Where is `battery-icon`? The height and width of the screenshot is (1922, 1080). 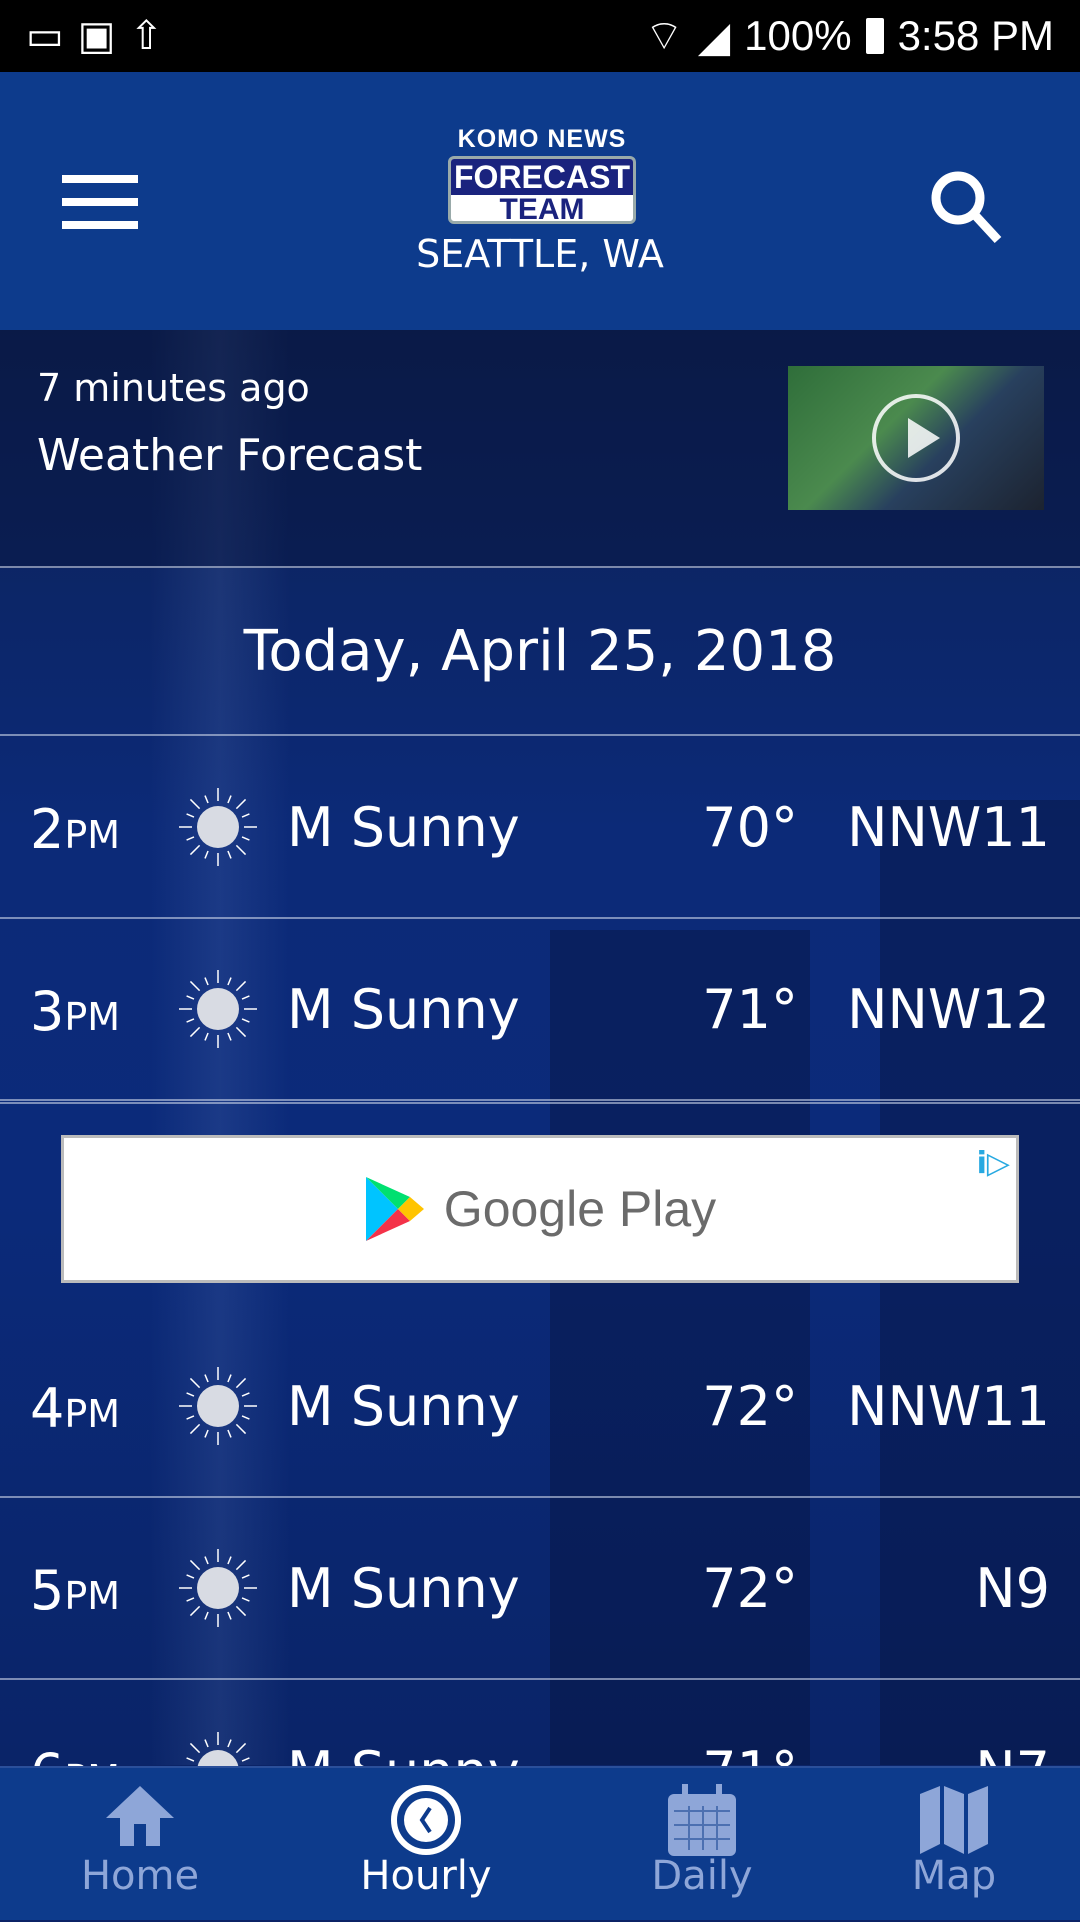 battery-icon is located at coordinates (874, 36).